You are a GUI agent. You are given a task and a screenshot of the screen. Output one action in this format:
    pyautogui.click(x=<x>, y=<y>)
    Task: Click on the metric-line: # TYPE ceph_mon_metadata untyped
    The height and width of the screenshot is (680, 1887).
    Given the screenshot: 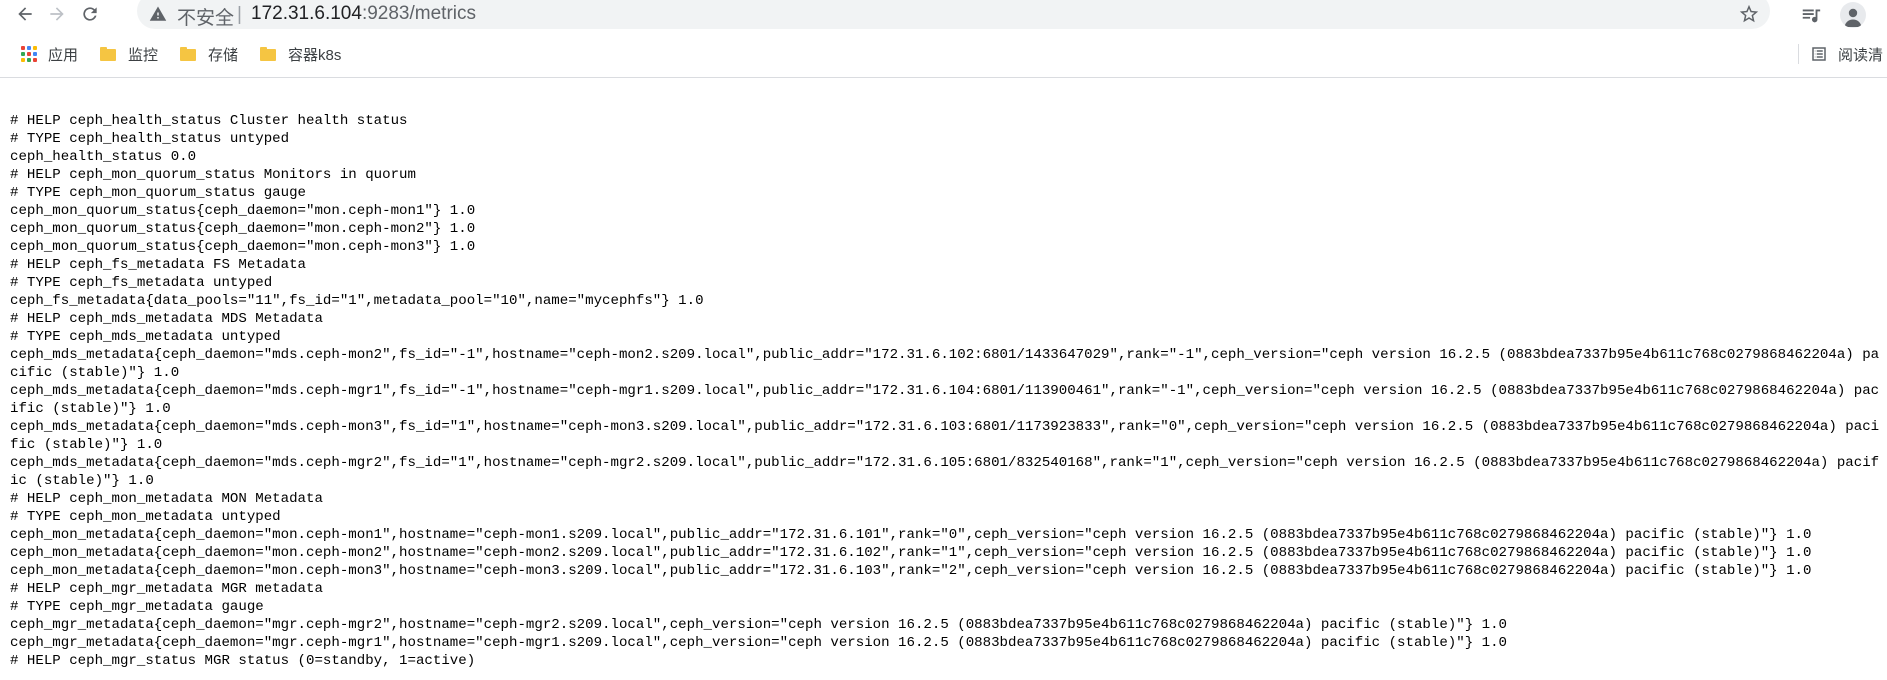 What is the action you would take?
    pyautogui.click(x=145, y=517)
    